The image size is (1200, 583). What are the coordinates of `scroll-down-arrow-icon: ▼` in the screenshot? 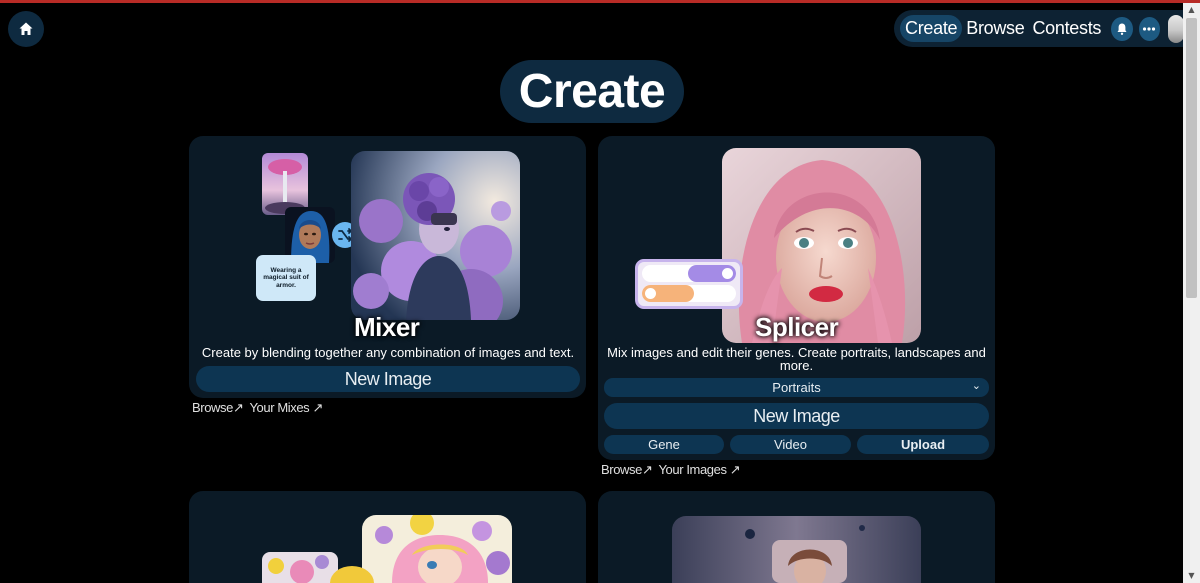 It's located at (1191, 576).